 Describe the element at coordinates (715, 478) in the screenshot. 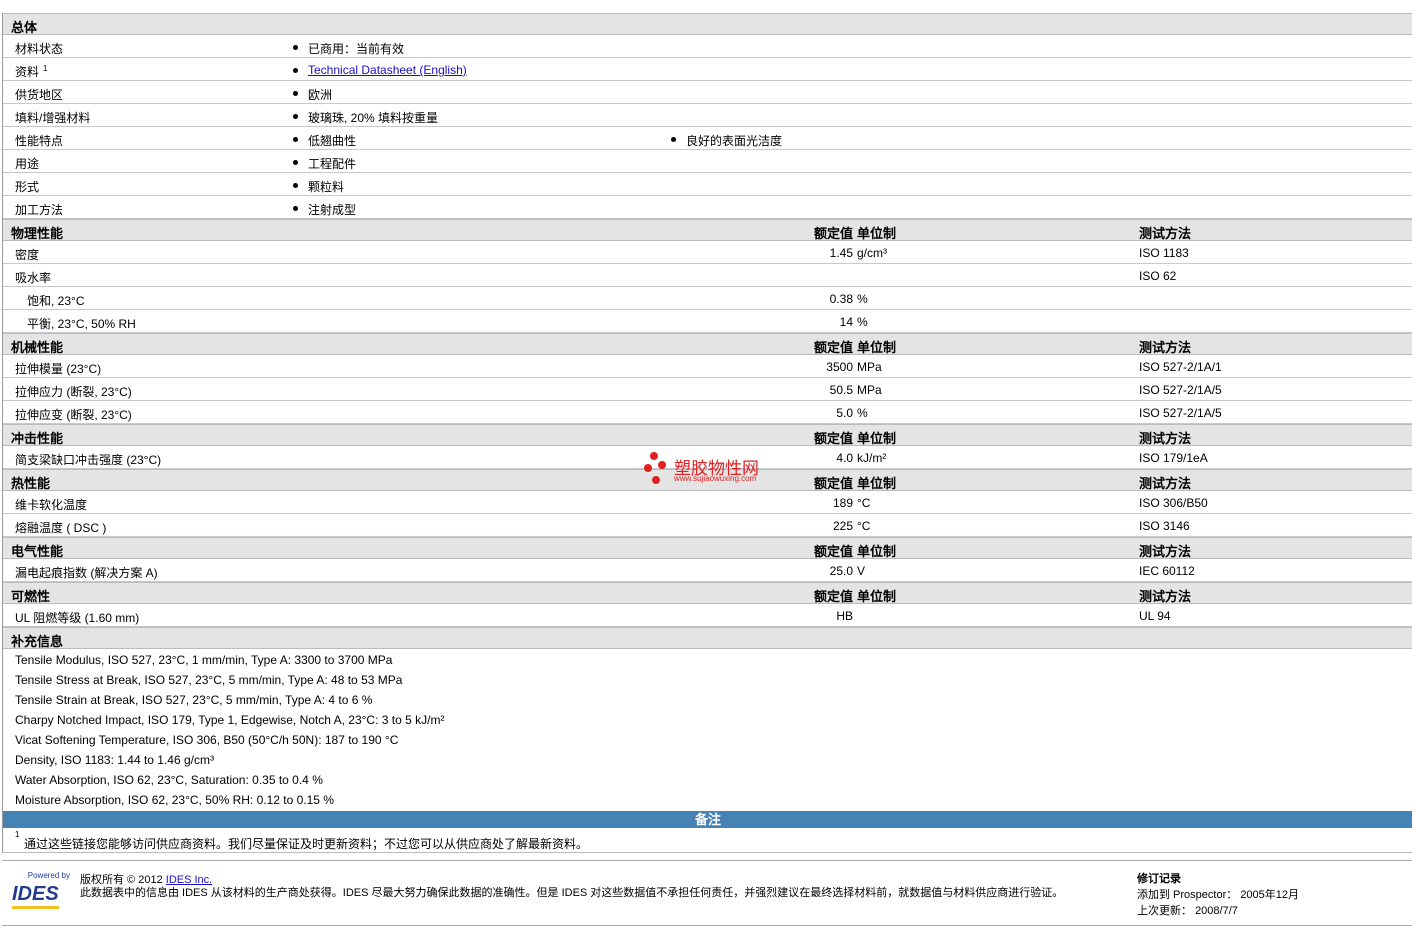

I see `watermark-url: www.sujiaowuxing.com` at that location.